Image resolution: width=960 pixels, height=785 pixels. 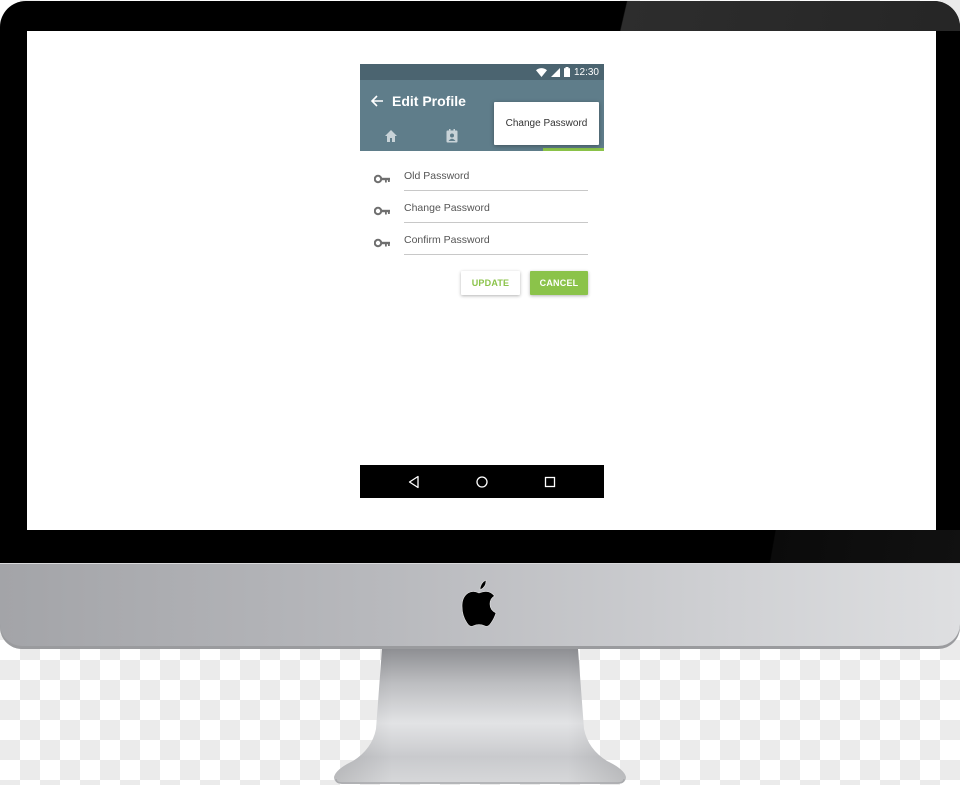 I want to click on cell-signal-icon, so click(x=555, y=72).